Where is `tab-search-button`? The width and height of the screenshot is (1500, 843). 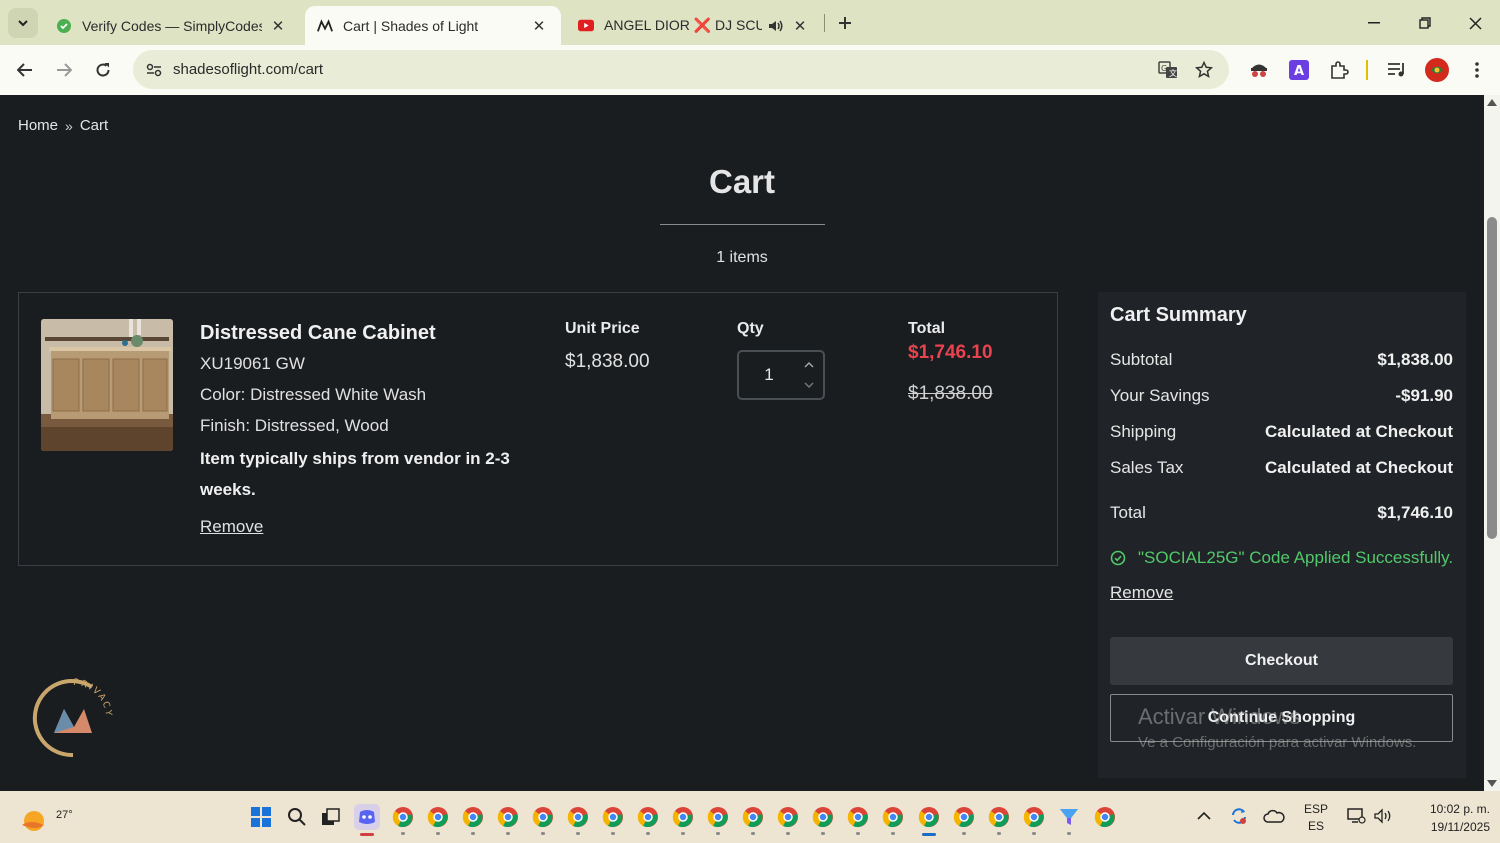 tab-search-button is located at coordinates (23, 23).